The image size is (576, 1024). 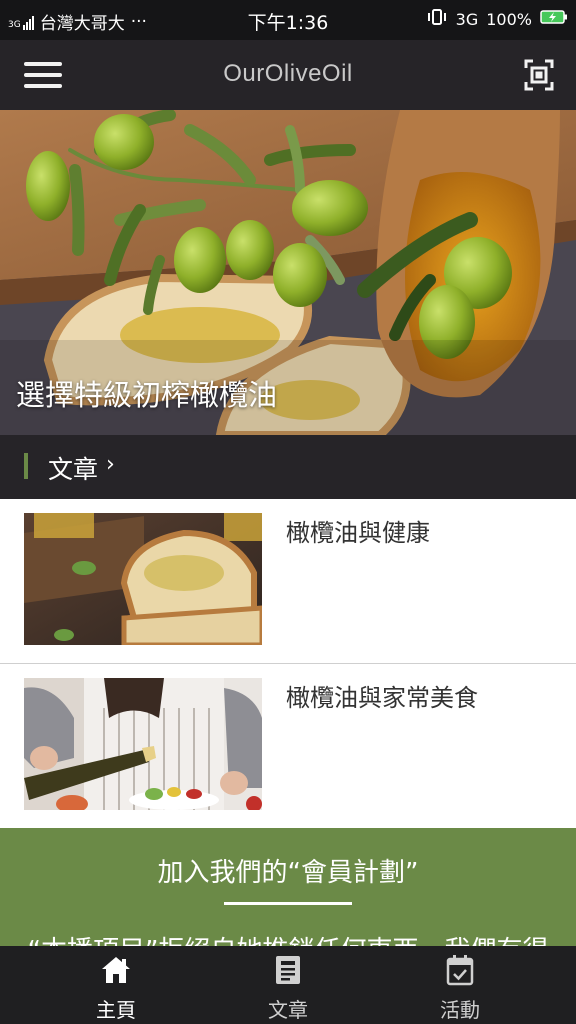 I want to click on bottom-tab-bar: 主頁 文章 活動, so click(x=288, y=985).